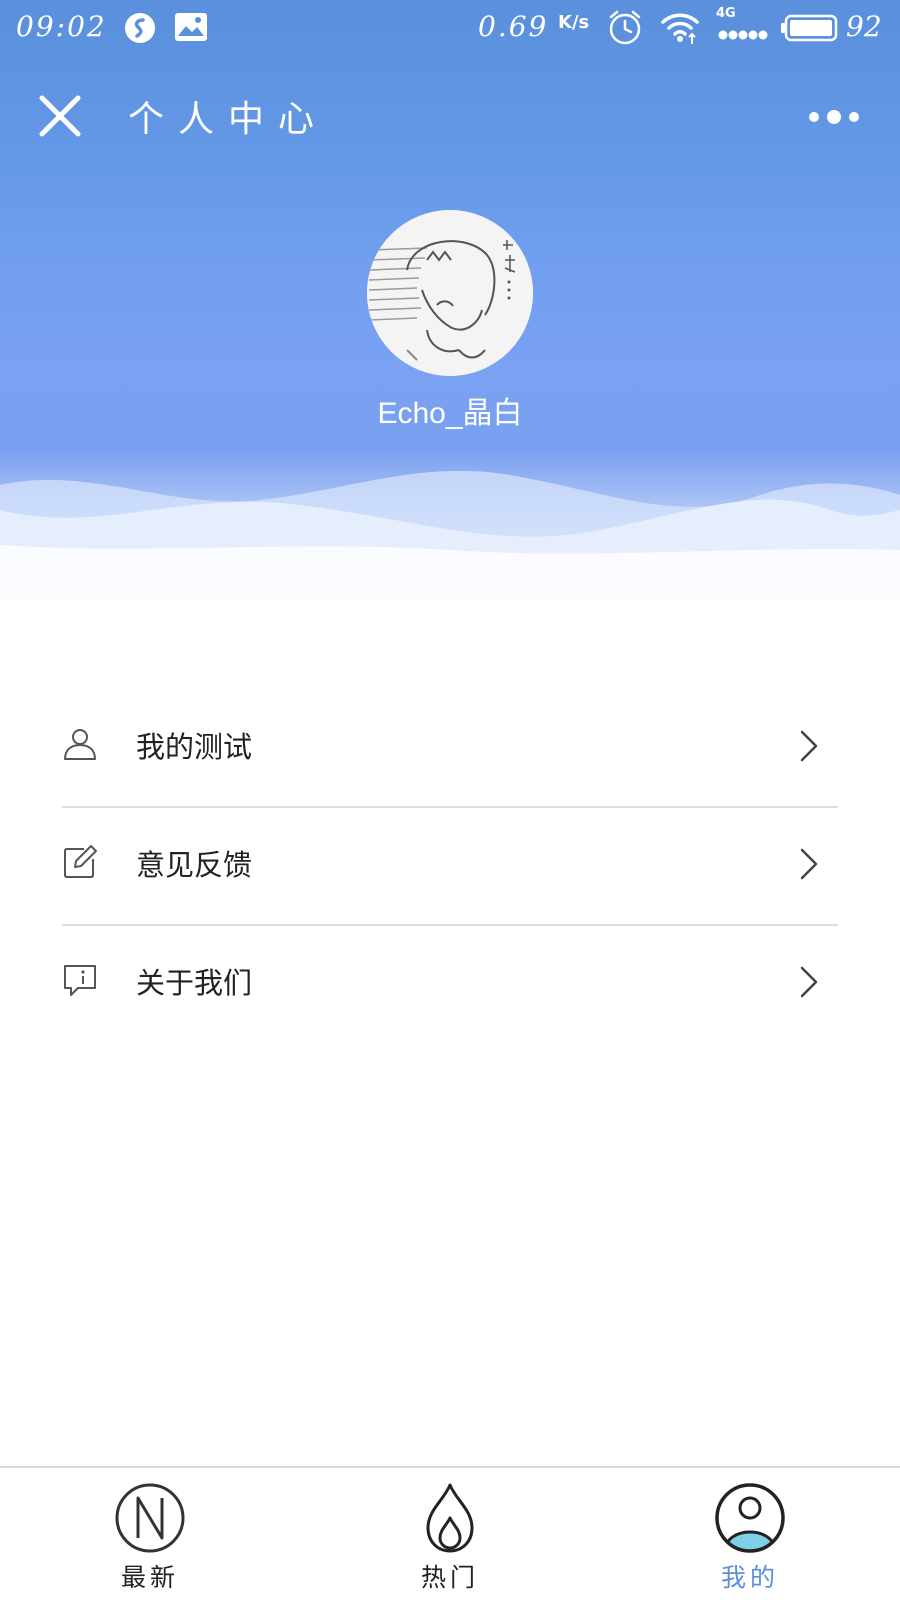 This screenshot has width=900, height=1600. What do you see at coordinates (140, 31) in the screenshot?
I see `sync-icon` at bounding box center [140, 31].